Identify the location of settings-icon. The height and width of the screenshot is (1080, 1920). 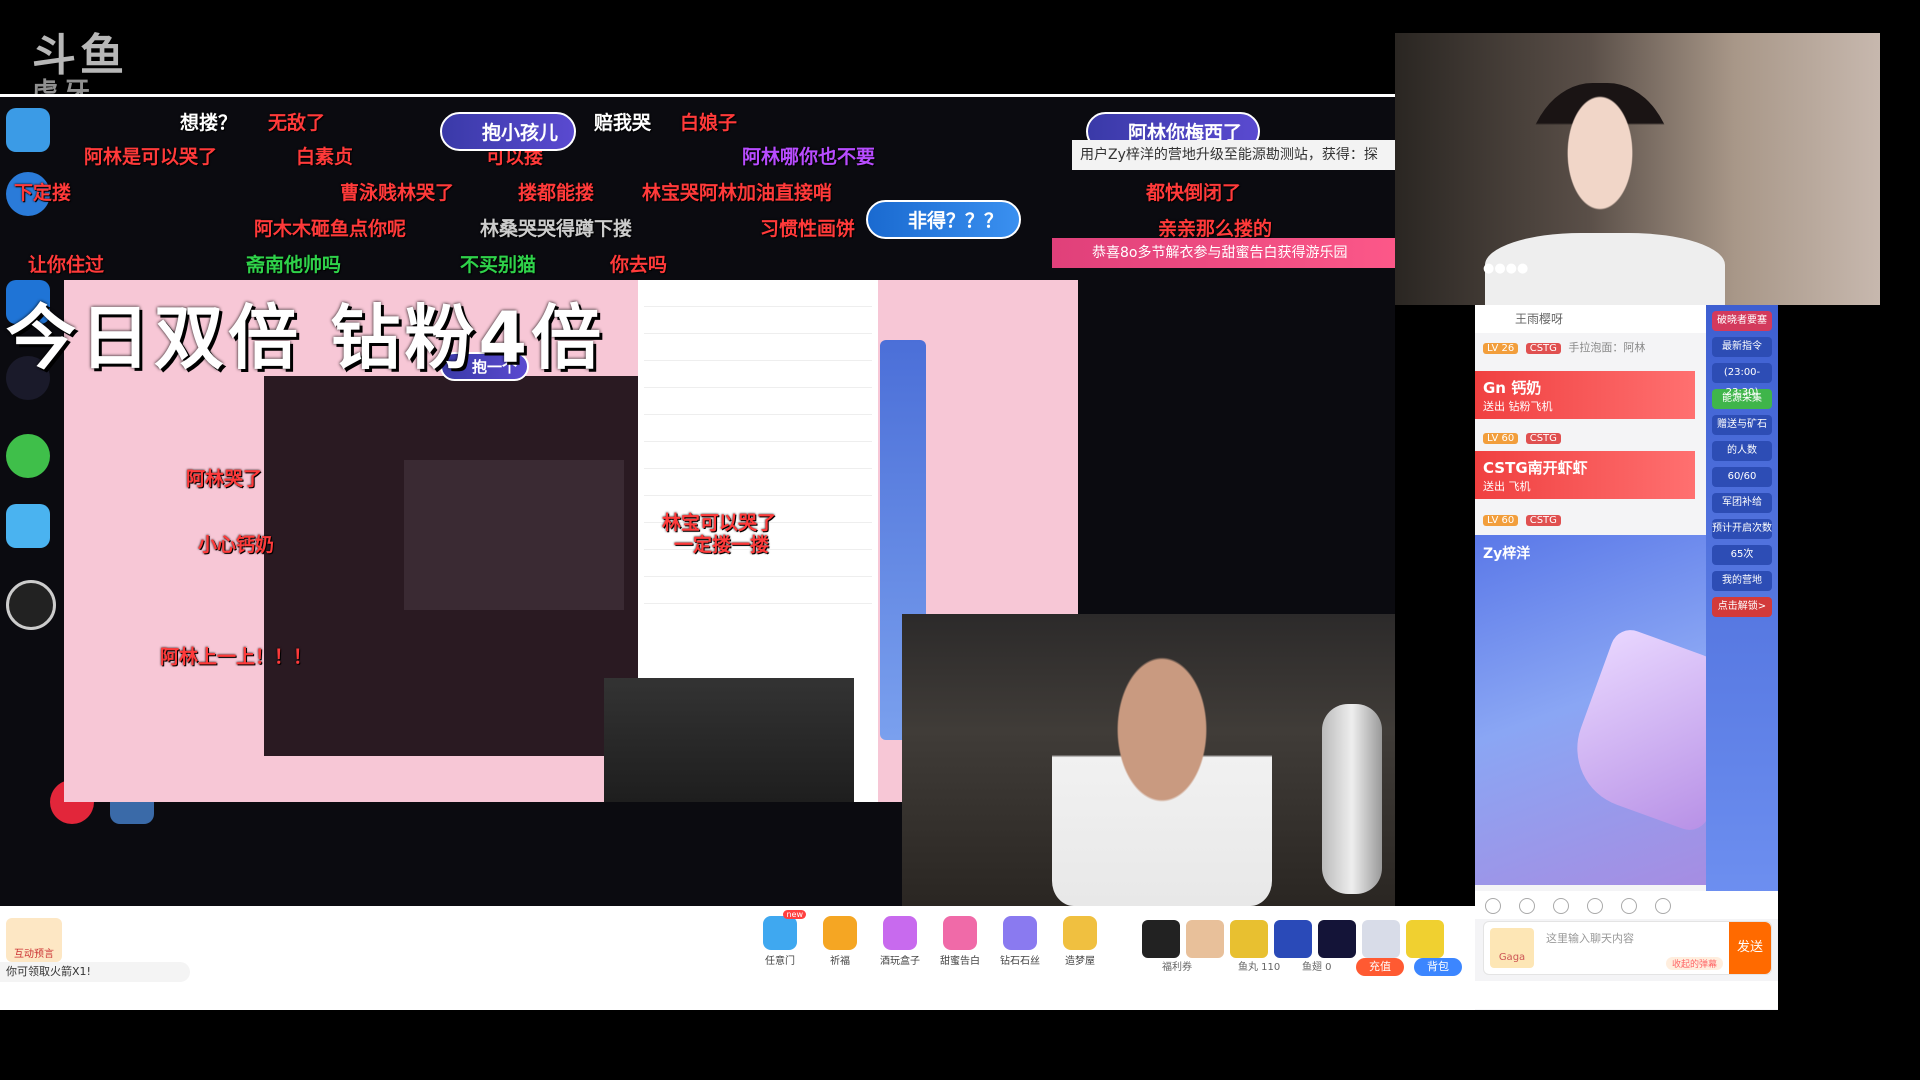
(1663, 906).